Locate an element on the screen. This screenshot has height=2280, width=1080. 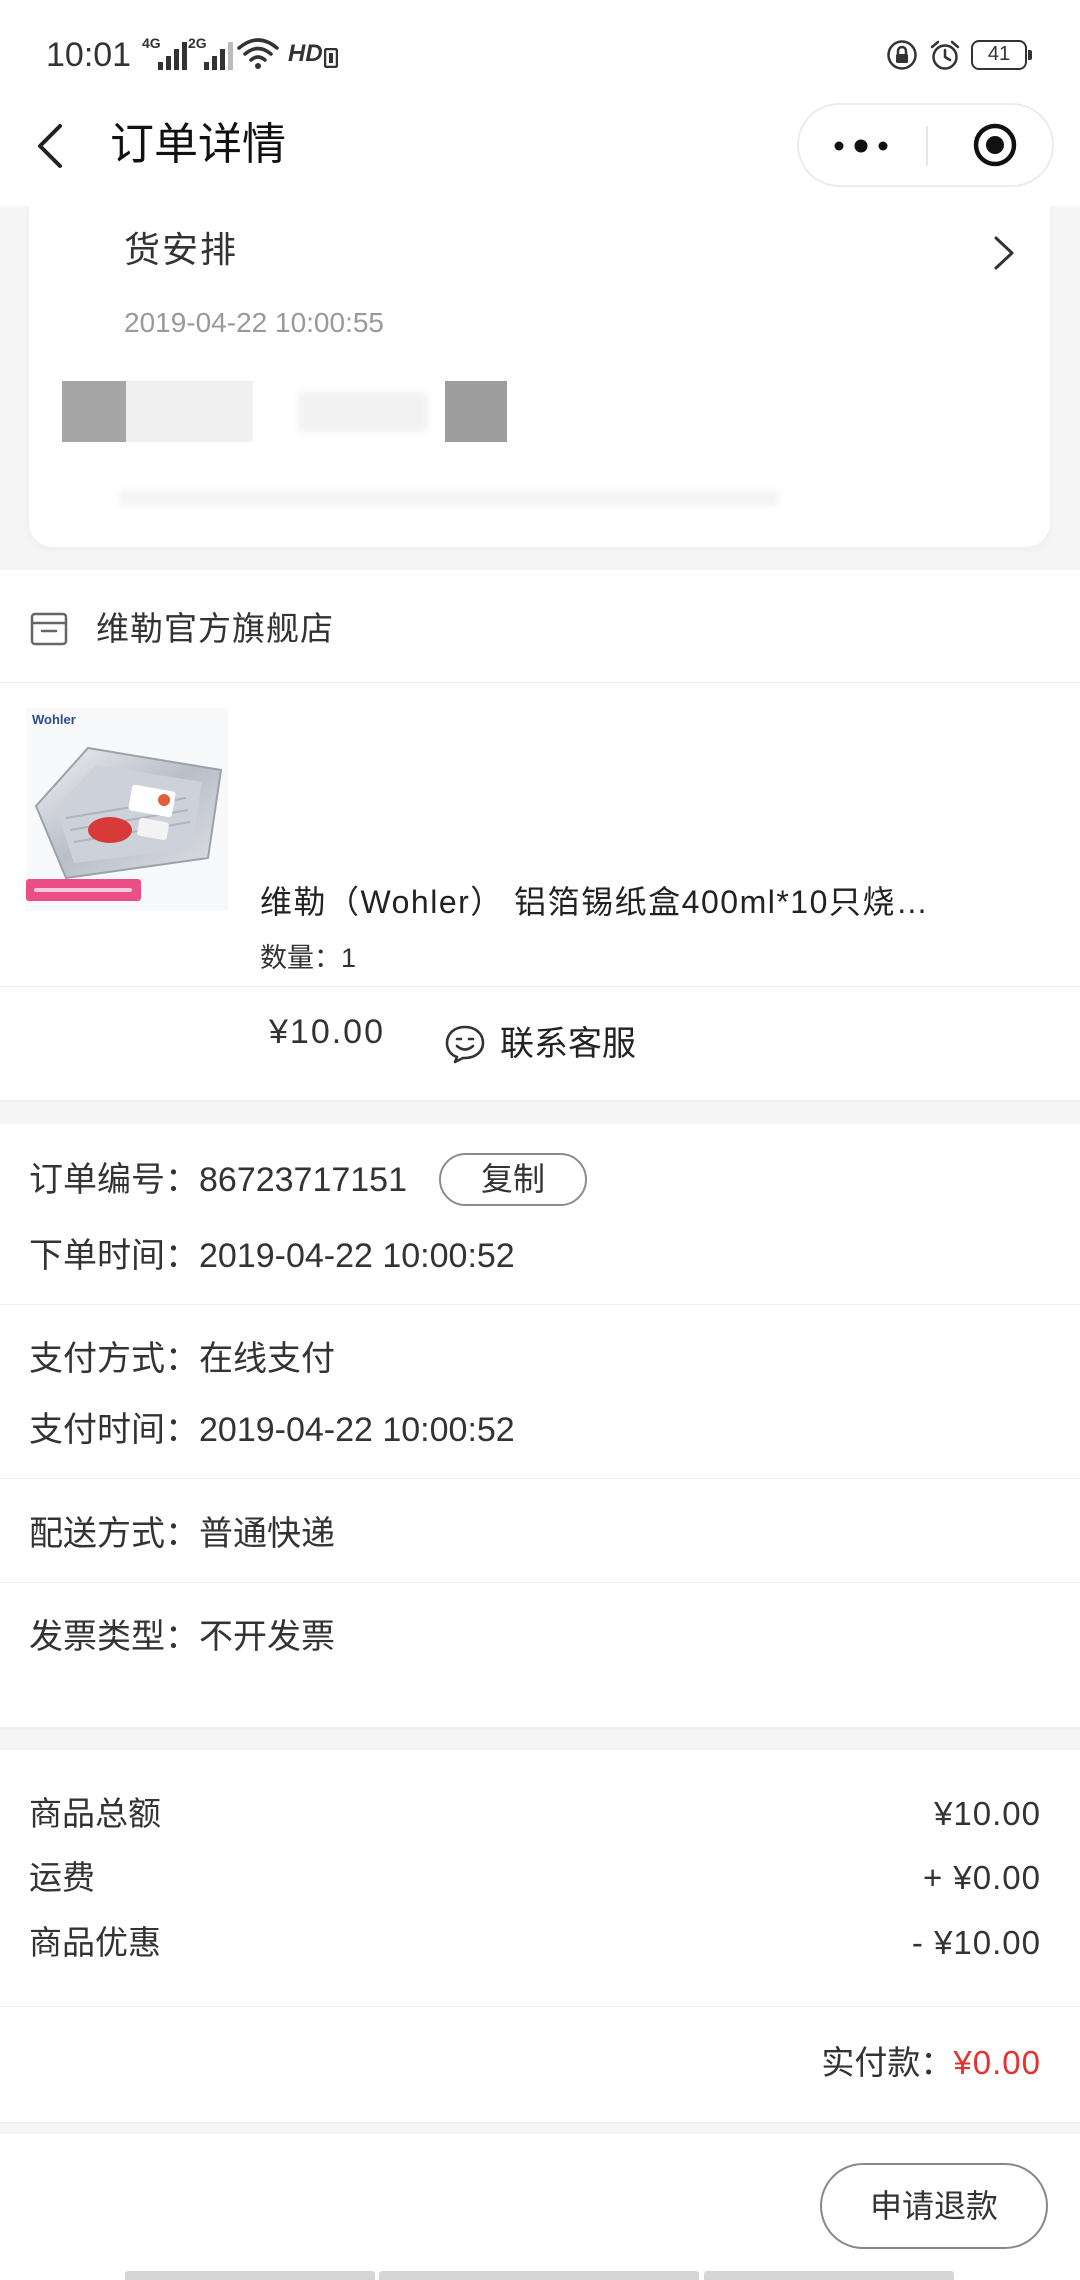
header: 10:01 4G 2G HD 41 订单详情 is located at coordinates (540, 103).